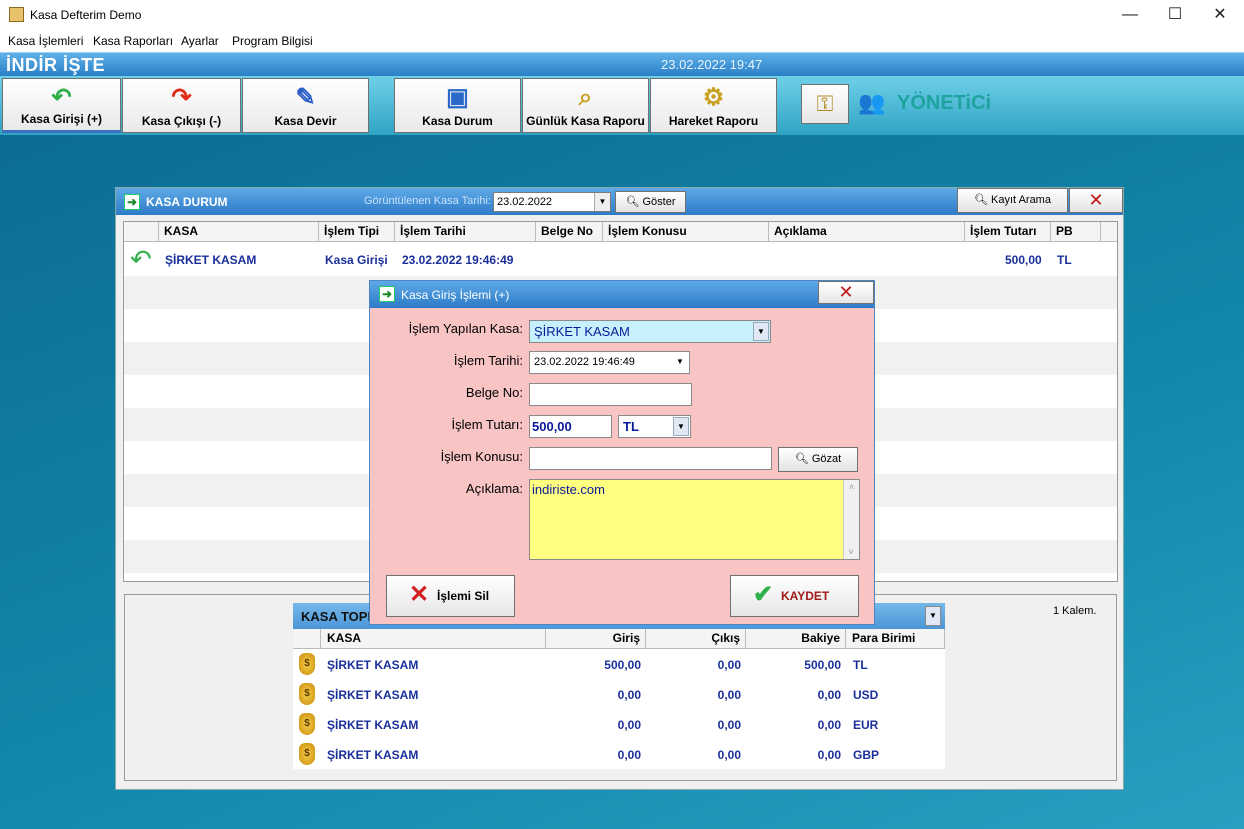 The height and width of the screenshot is (829, 1244). I want to click on gozat-button: 🔍︎ Gözat, so click(818, 459).